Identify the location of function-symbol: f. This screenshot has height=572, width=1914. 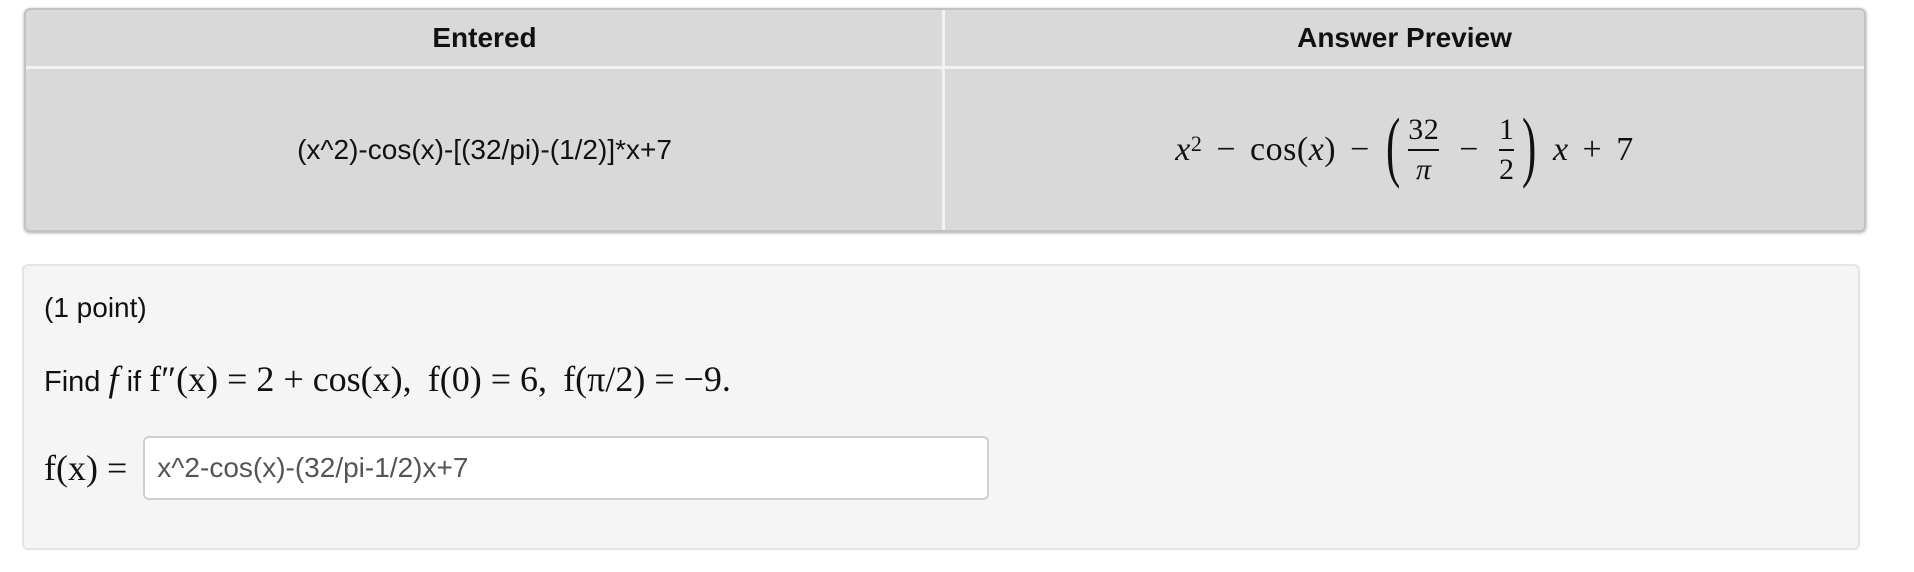
(113, 379).